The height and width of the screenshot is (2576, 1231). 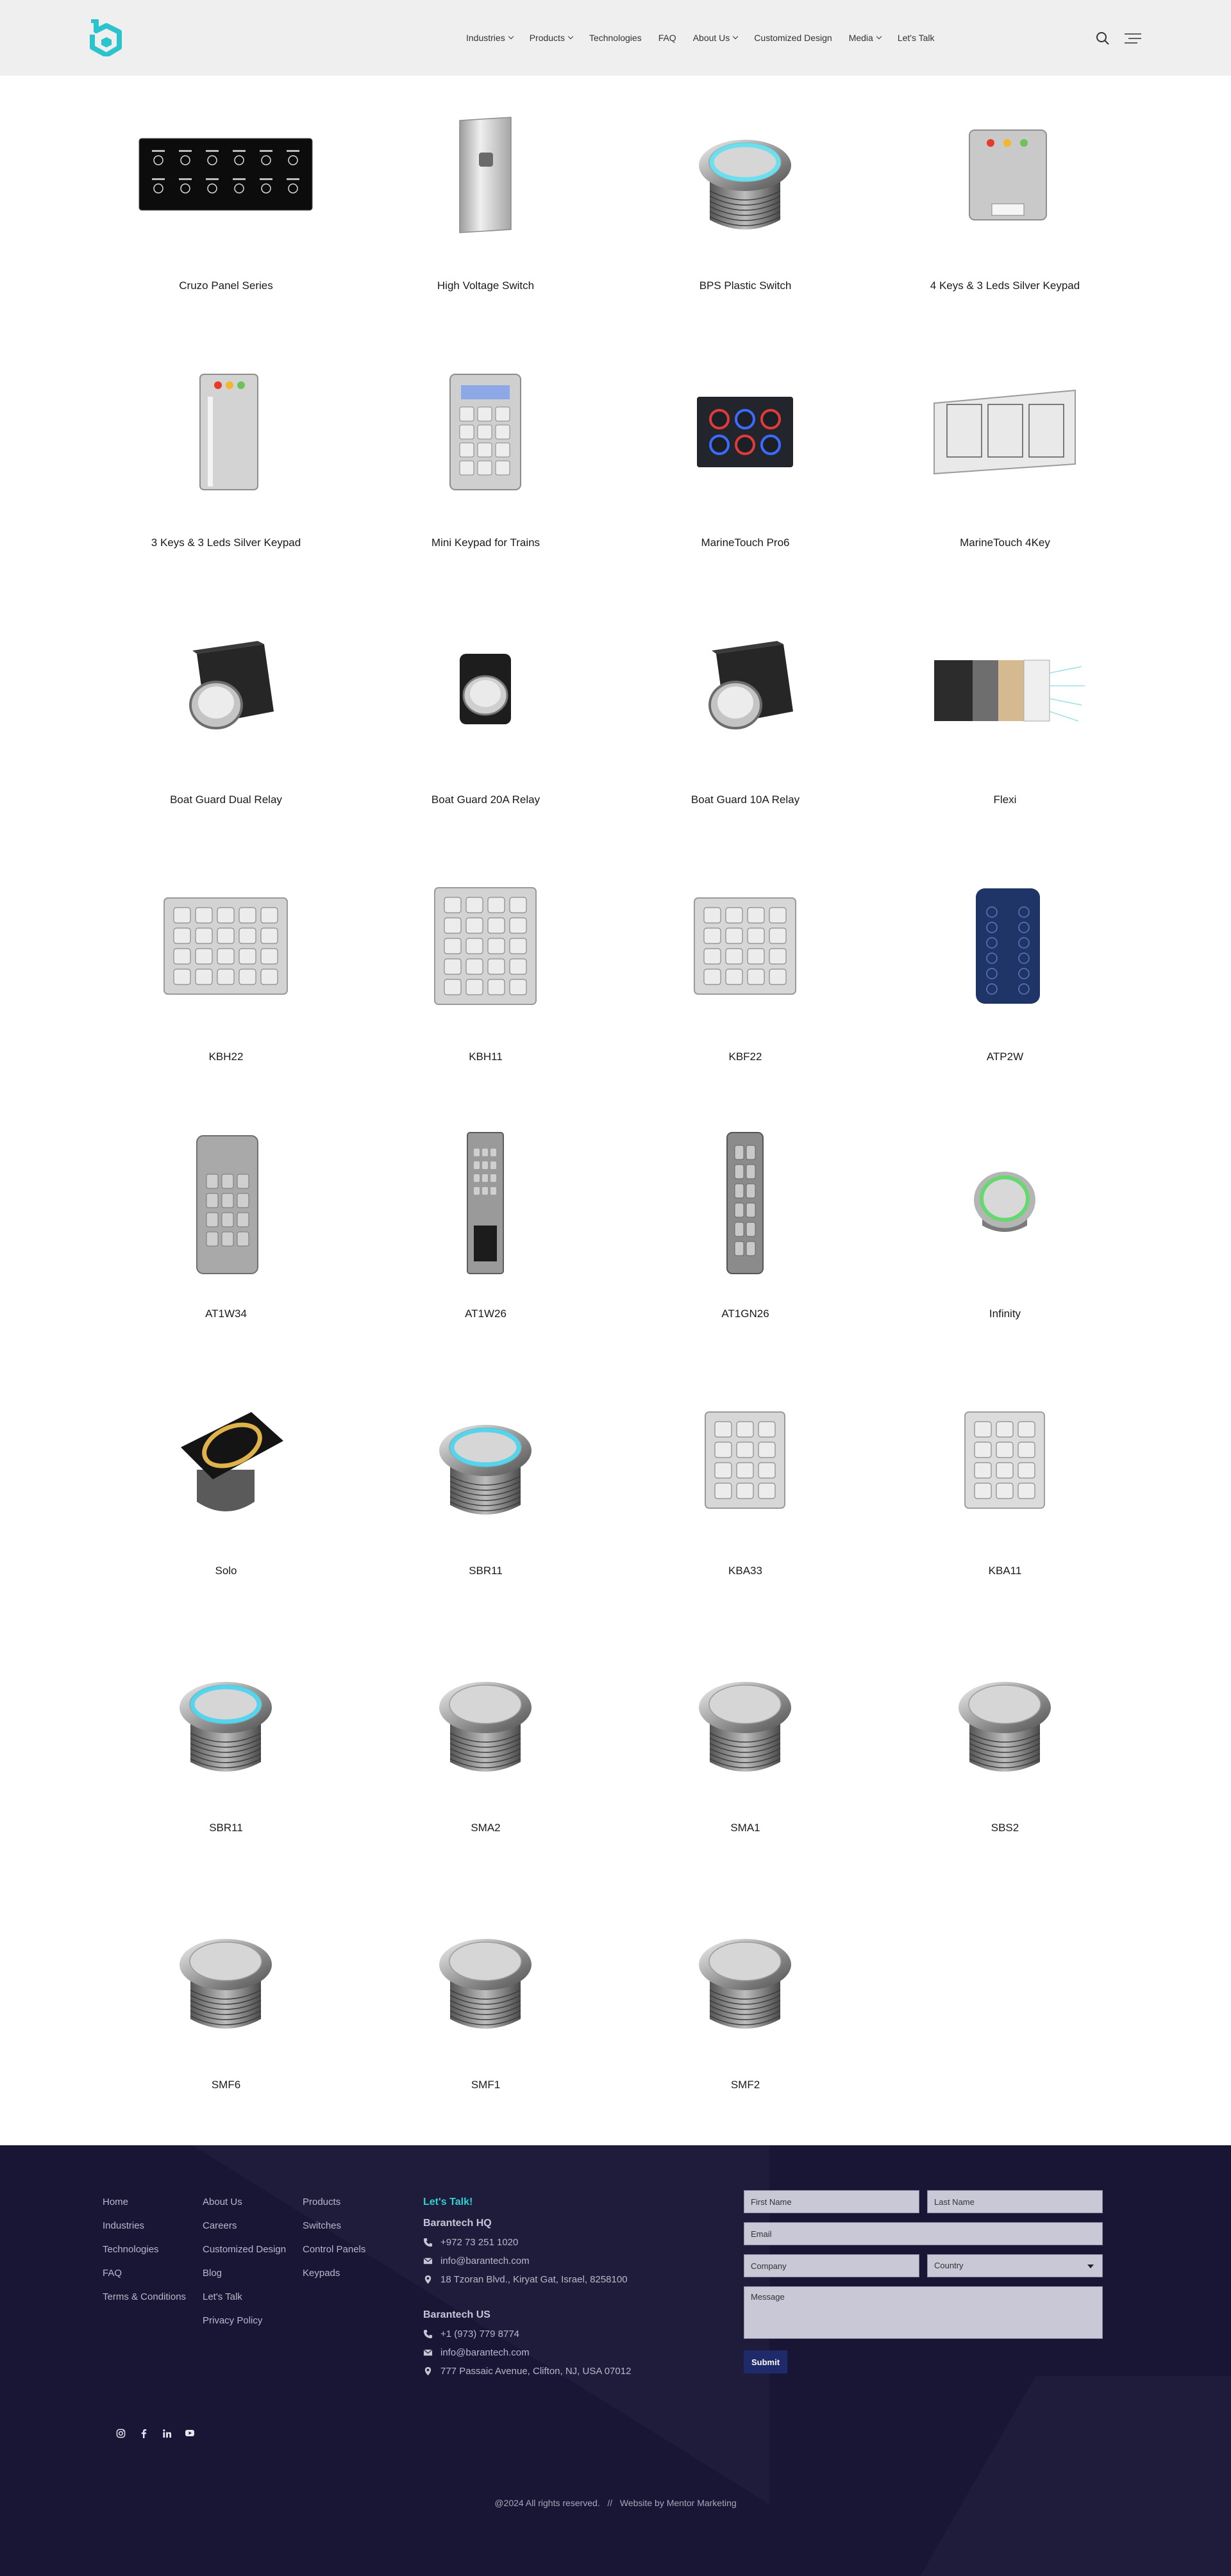 What do you see at coordinates (557, 2202) in the screenshot?
I see `contact-title: Let's Talk!` at bounding box center [557, 2202].